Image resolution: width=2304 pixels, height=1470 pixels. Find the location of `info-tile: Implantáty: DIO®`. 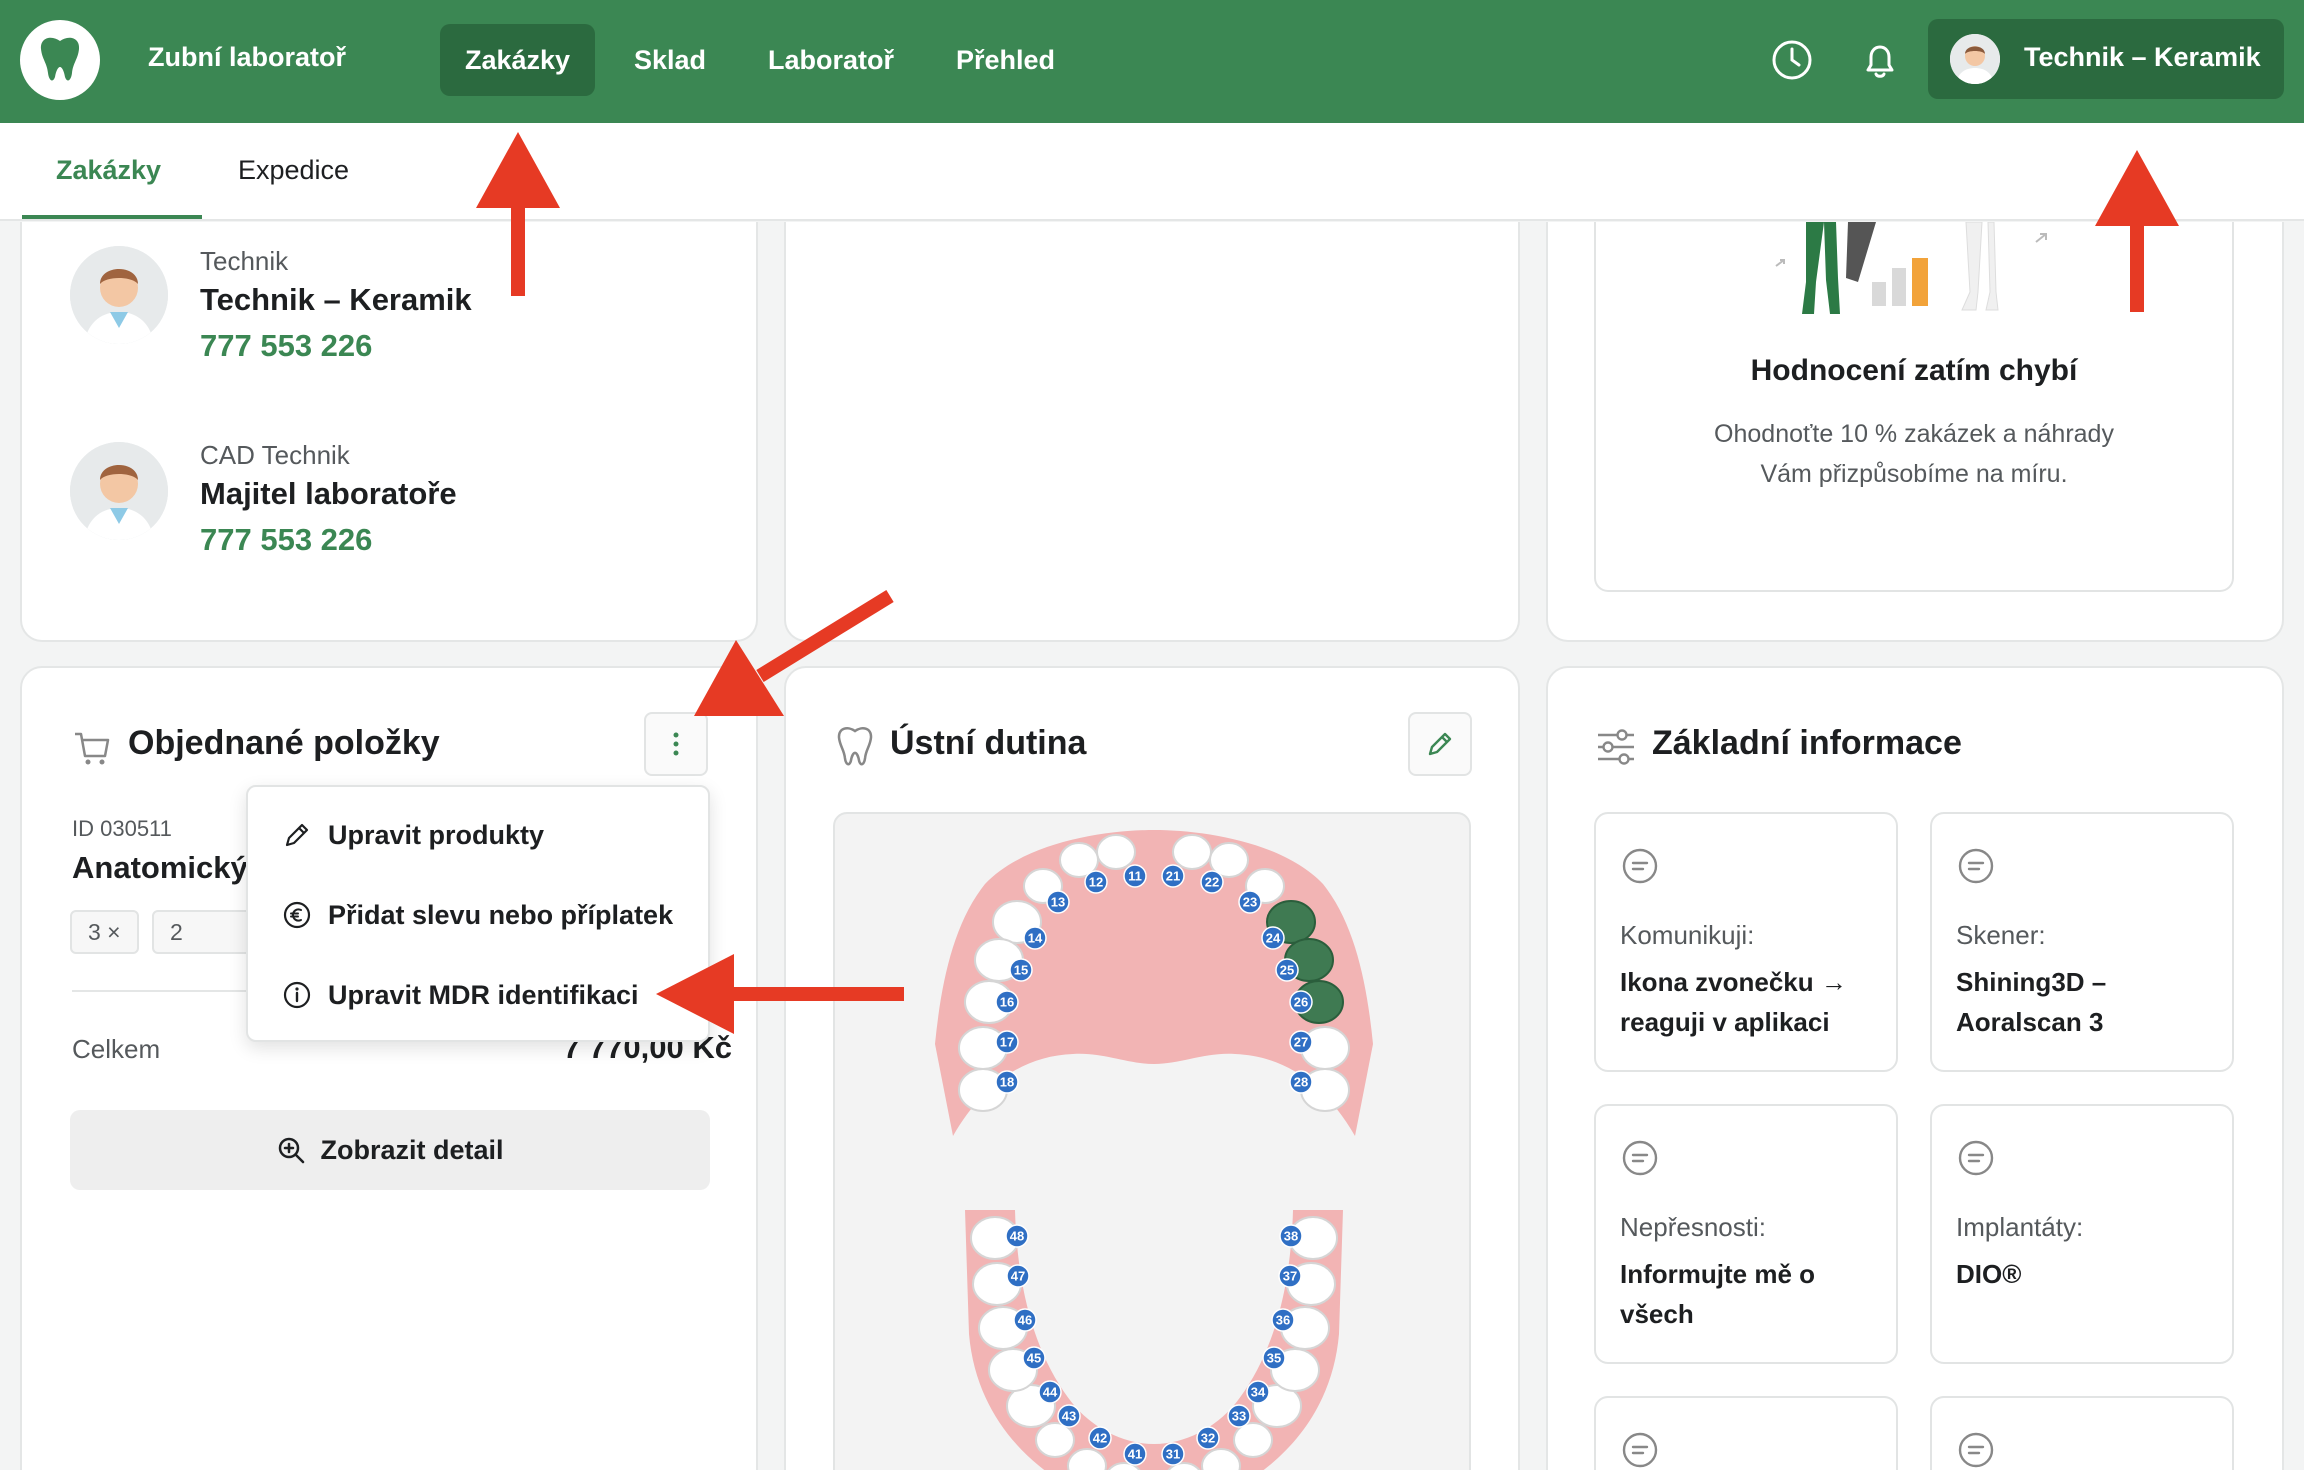

info-tile: Implantáty: DIO® is located at coordinates (2082, 1234).